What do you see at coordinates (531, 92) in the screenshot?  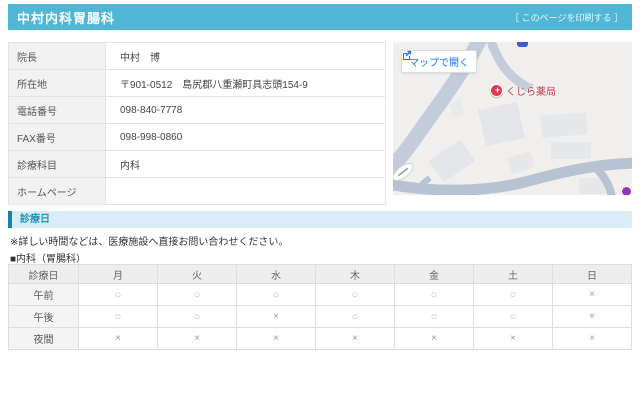 I see `pharmacy-label: くじら薬局` at bounding box center [531, 92].